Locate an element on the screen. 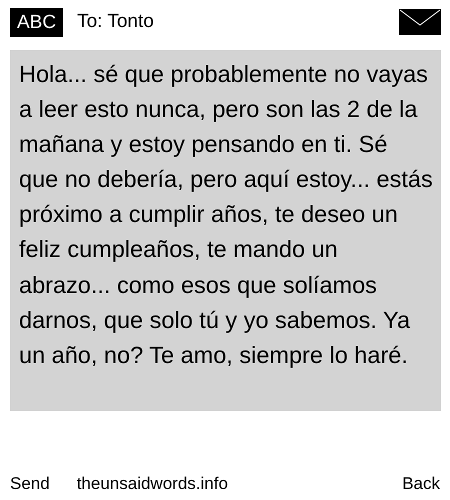 The width and height of the screenshot is (450, 500). send-softkey: Send is located at coordinates (30, 484).